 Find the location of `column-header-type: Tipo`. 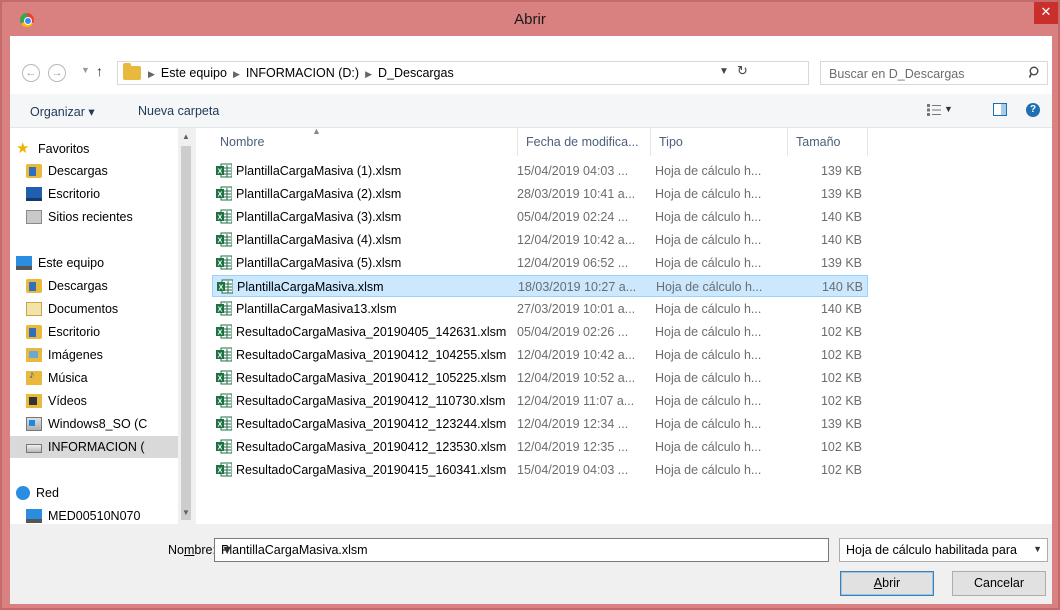

column-header-type: Tipo is located at coordinates (719, 142).